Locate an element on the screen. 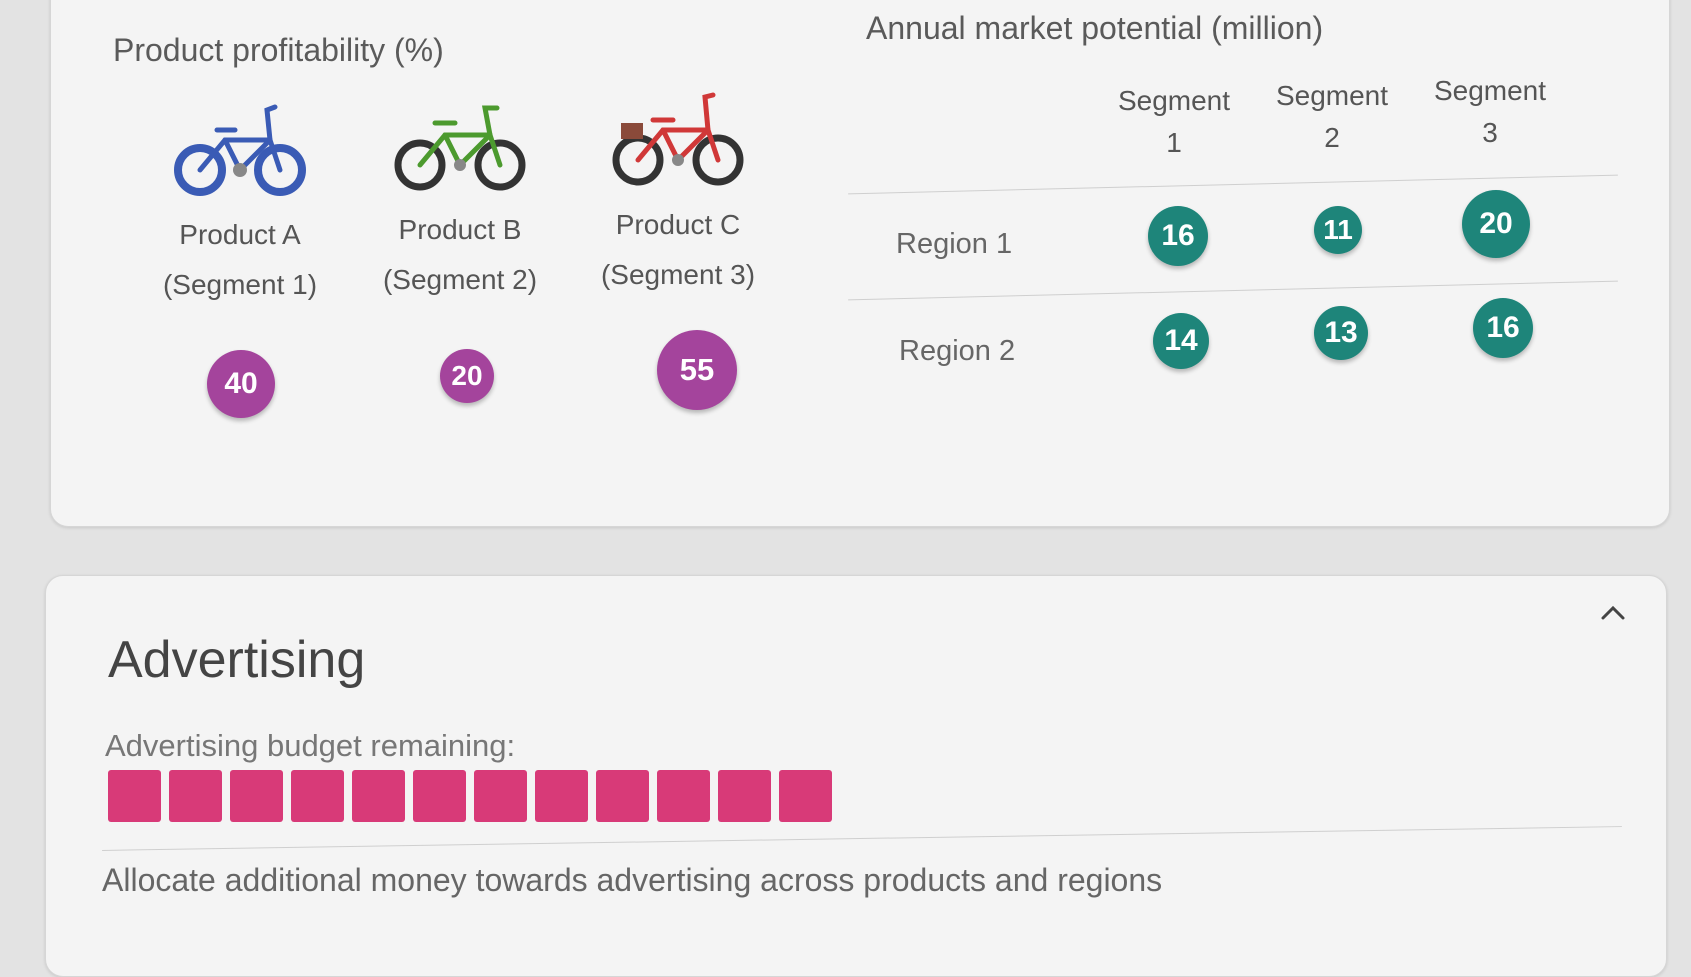  product-name: Product B is located at coordinates (460, 229).